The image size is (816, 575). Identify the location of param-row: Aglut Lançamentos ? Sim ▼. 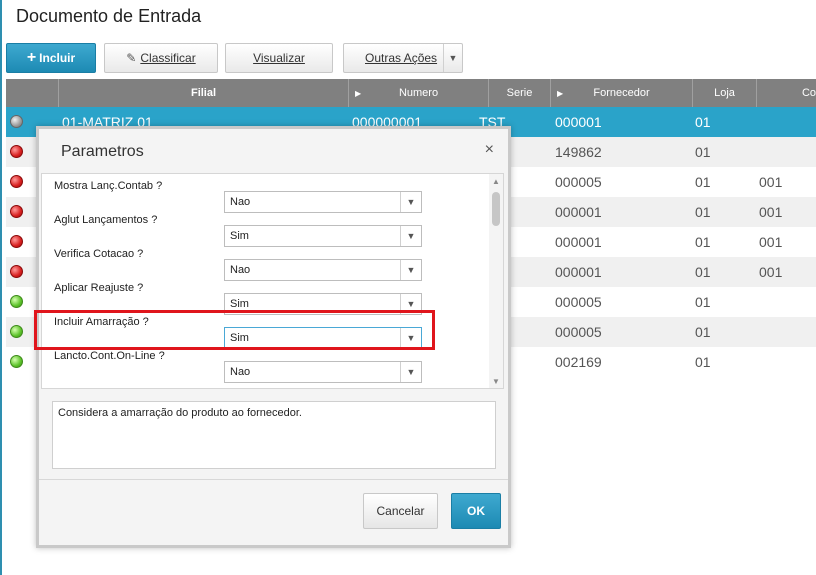
(266, 231).